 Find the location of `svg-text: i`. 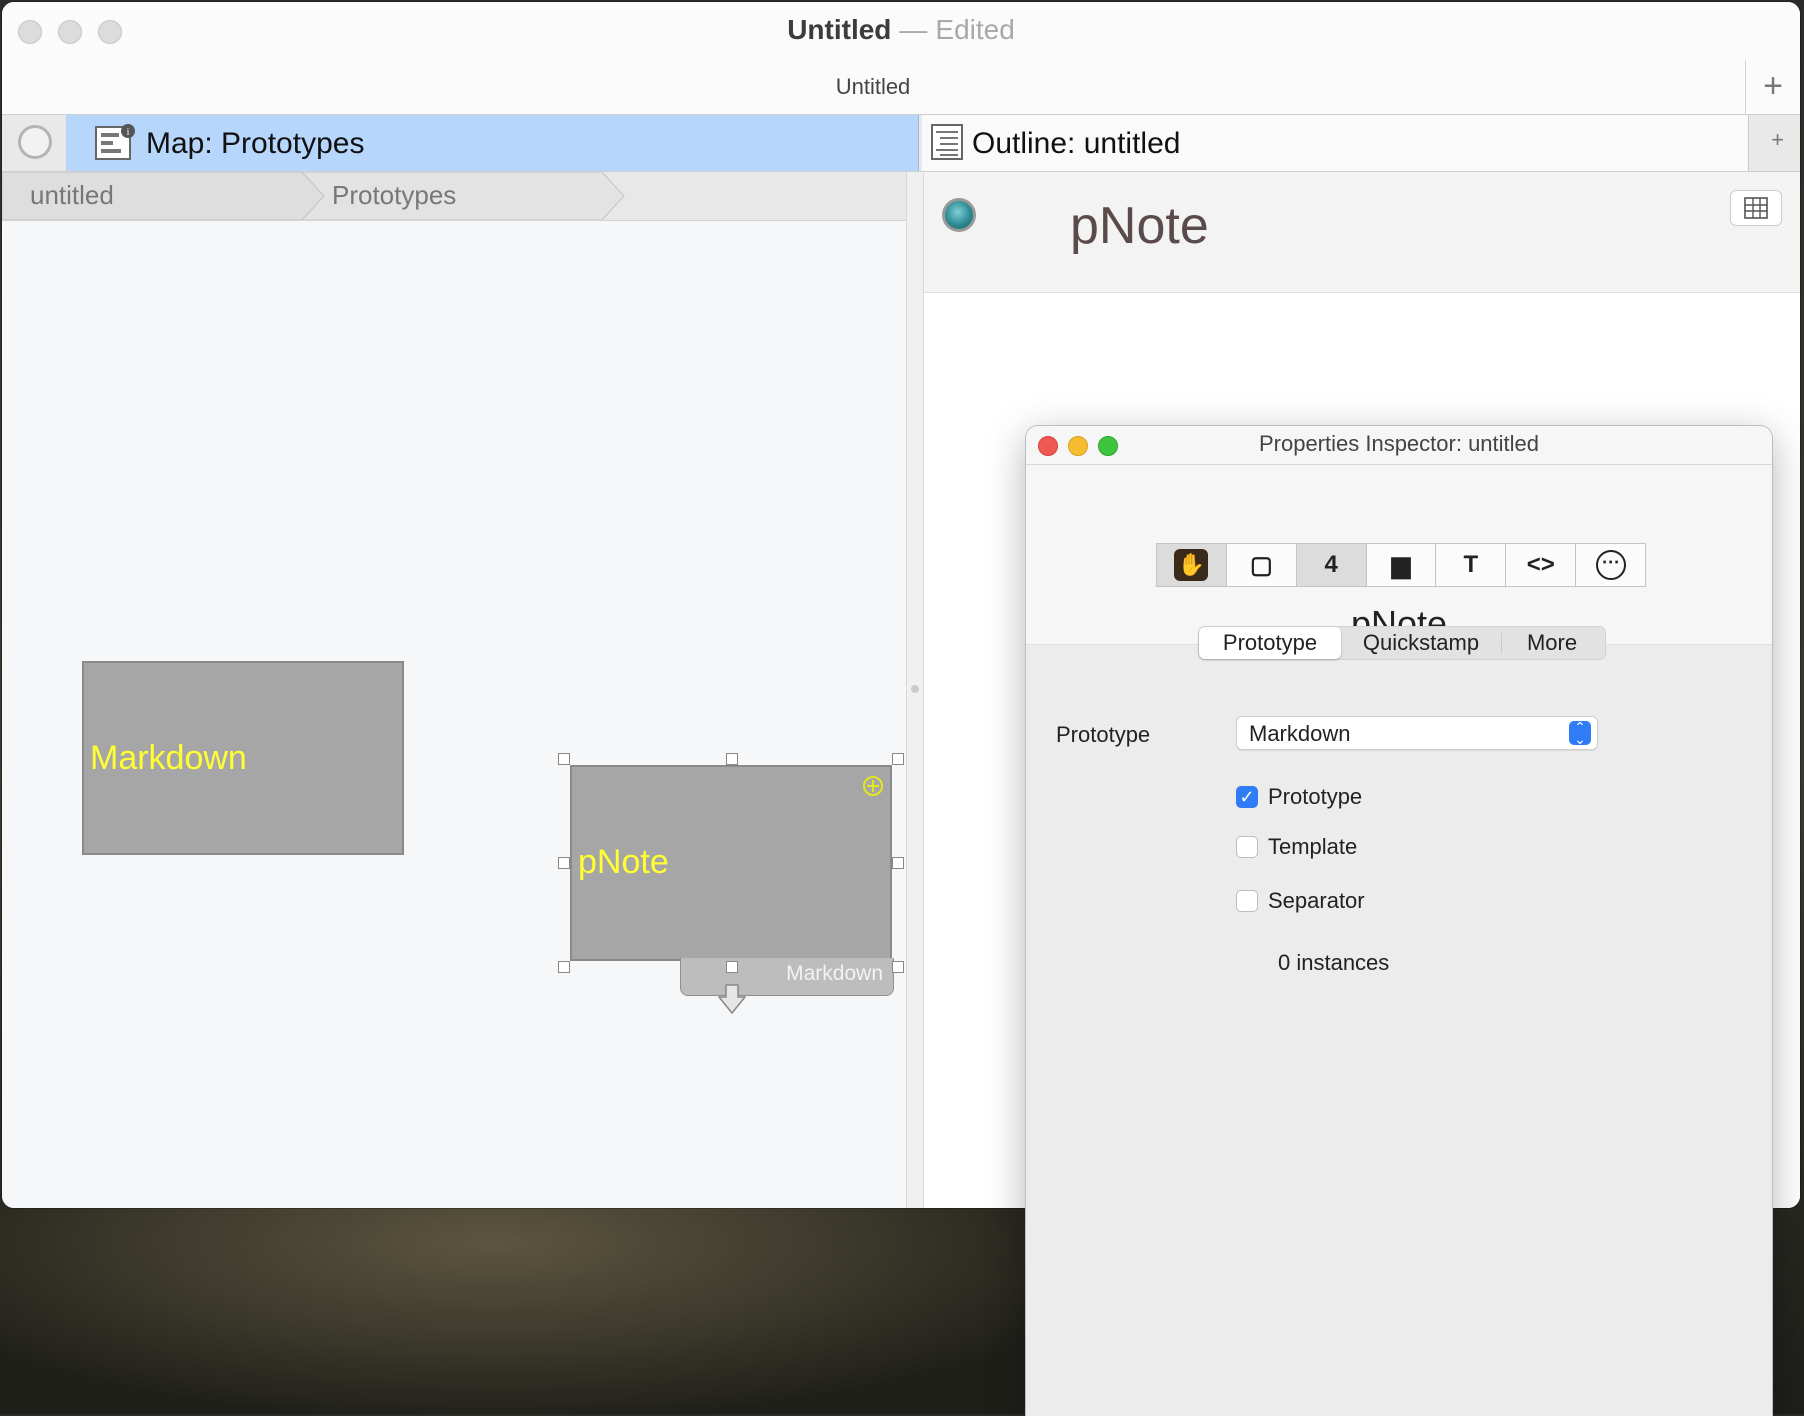

svg-text: i is located at coordinates (128, 132).